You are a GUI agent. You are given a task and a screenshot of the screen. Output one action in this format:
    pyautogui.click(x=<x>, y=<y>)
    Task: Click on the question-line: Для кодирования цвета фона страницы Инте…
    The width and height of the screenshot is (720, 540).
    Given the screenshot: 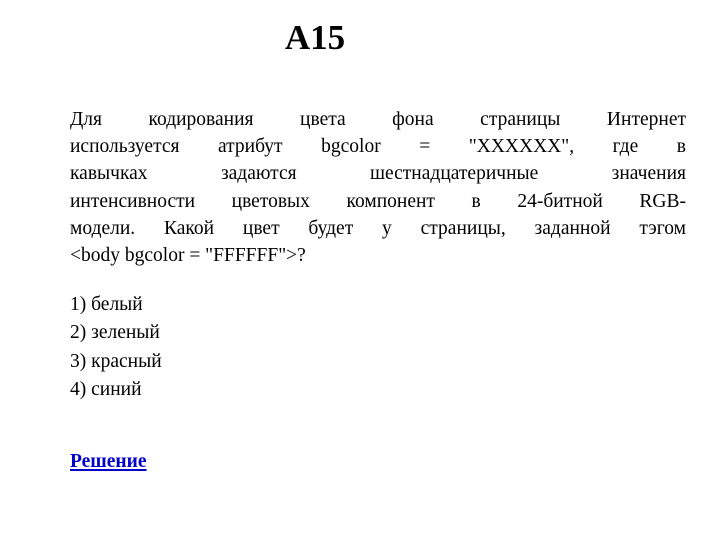 What is the action you would take?
    pyautogui.click(x=378, y=119)
    